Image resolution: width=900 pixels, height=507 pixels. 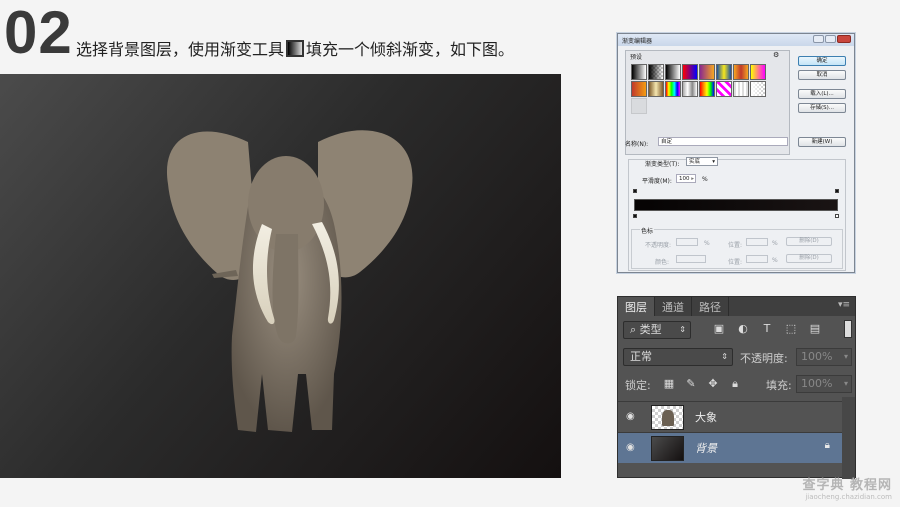 I want to click on gear-icon: ⚙, so click(x=776, y=55).